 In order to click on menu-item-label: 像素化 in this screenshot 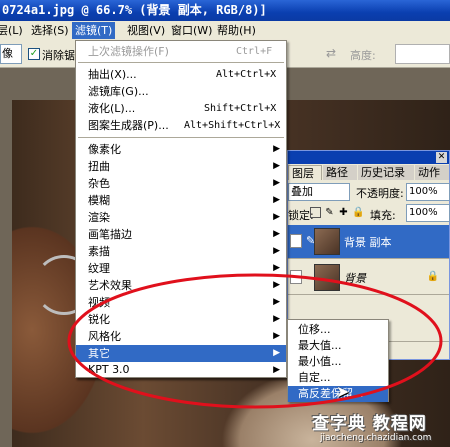, I will do `click(104, 149)`.